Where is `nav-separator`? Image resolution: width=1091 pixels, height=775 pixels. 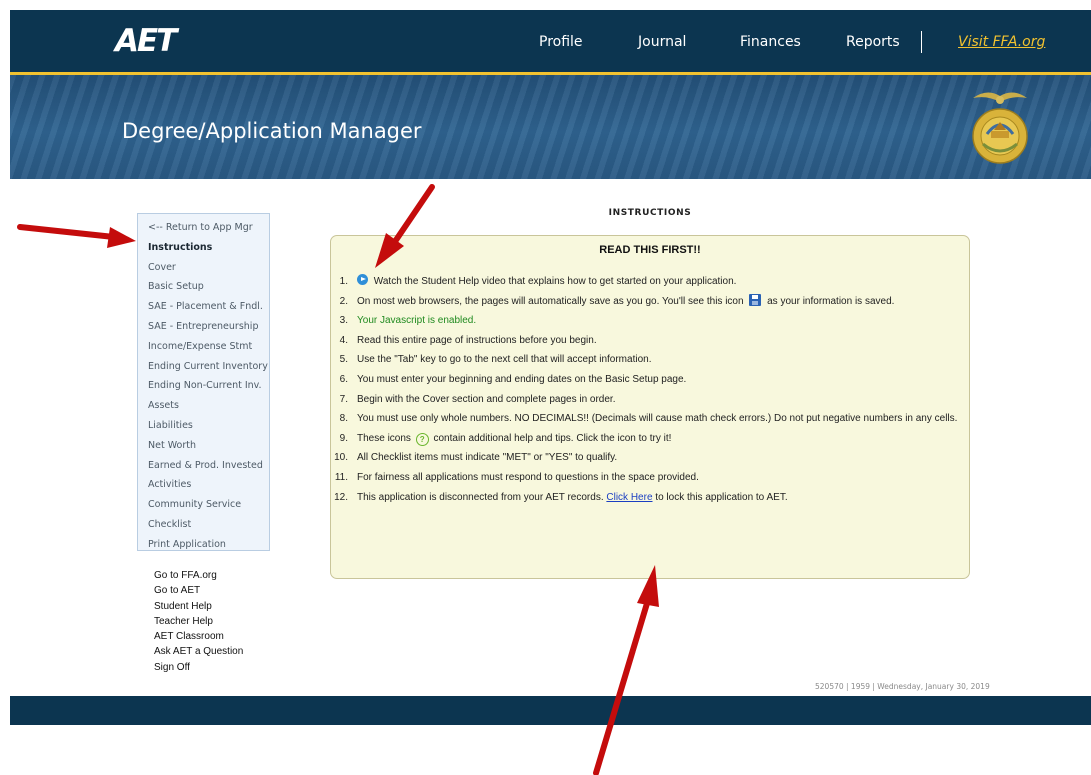 nav-separator is located at coordinates (921, 42).